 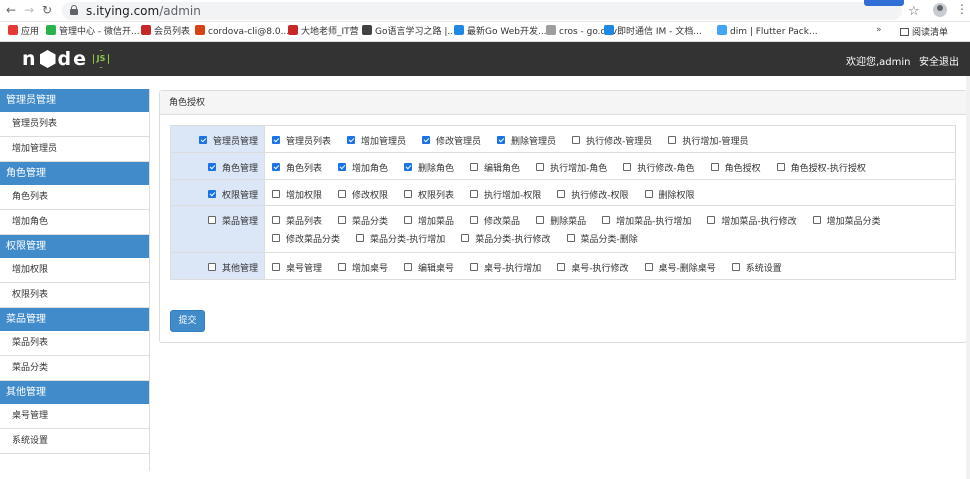 What do you see at coordinates (659, 167) in the screenshot?
I see `permission-checkbox-label: 执行修改-角色` at bounding box center [659, 167].